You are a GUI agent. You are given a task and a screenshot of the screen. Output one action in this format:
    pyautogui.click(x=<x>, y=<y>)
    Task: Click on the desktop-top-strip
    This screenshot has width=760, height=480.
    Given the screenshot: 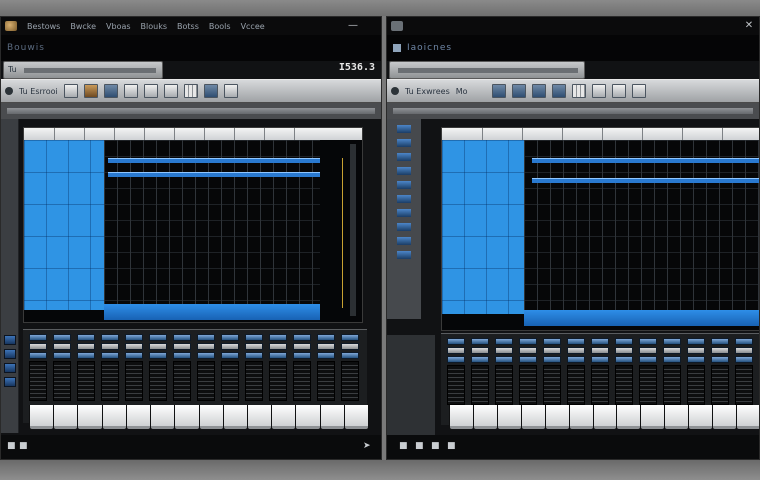 What is the action you would take?
    pyautogui.click(x=380, y=8)
    